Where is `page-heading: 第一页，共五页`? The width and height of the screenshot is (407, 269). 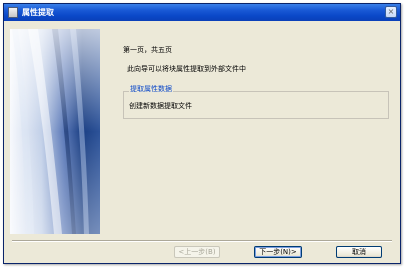 page-heading: 第一页，共五页 is located at coordinates (147, 50).